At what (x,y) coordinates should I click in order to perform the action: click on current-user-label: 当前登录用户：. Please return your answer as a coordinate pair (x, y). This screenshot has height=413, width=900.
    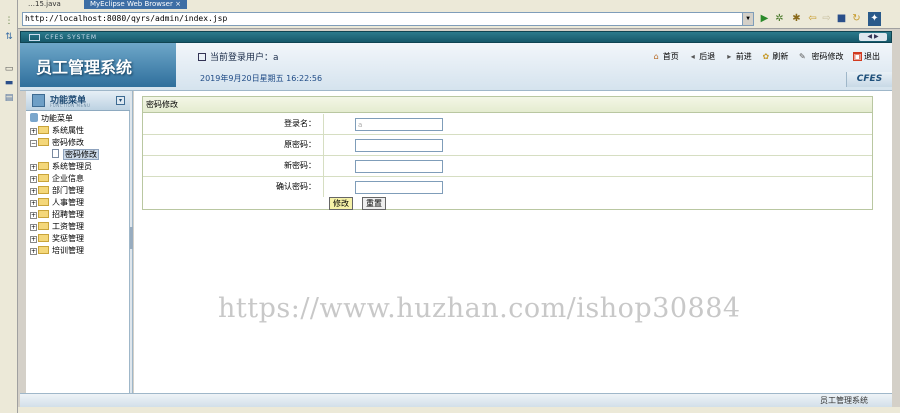
    Looking at the image, I should click on (242, 58).